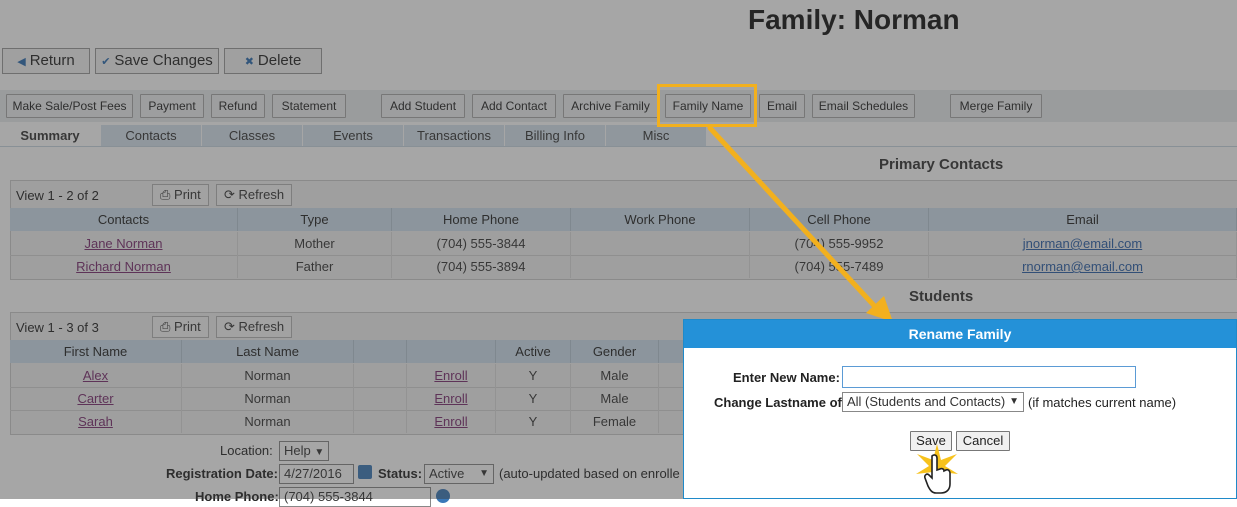  What do you see at coordinates (933, 402) in the screenshot?
I see `change-lastname-select: All (Students and Contacts) ▼` at bounding box center [933, 402].